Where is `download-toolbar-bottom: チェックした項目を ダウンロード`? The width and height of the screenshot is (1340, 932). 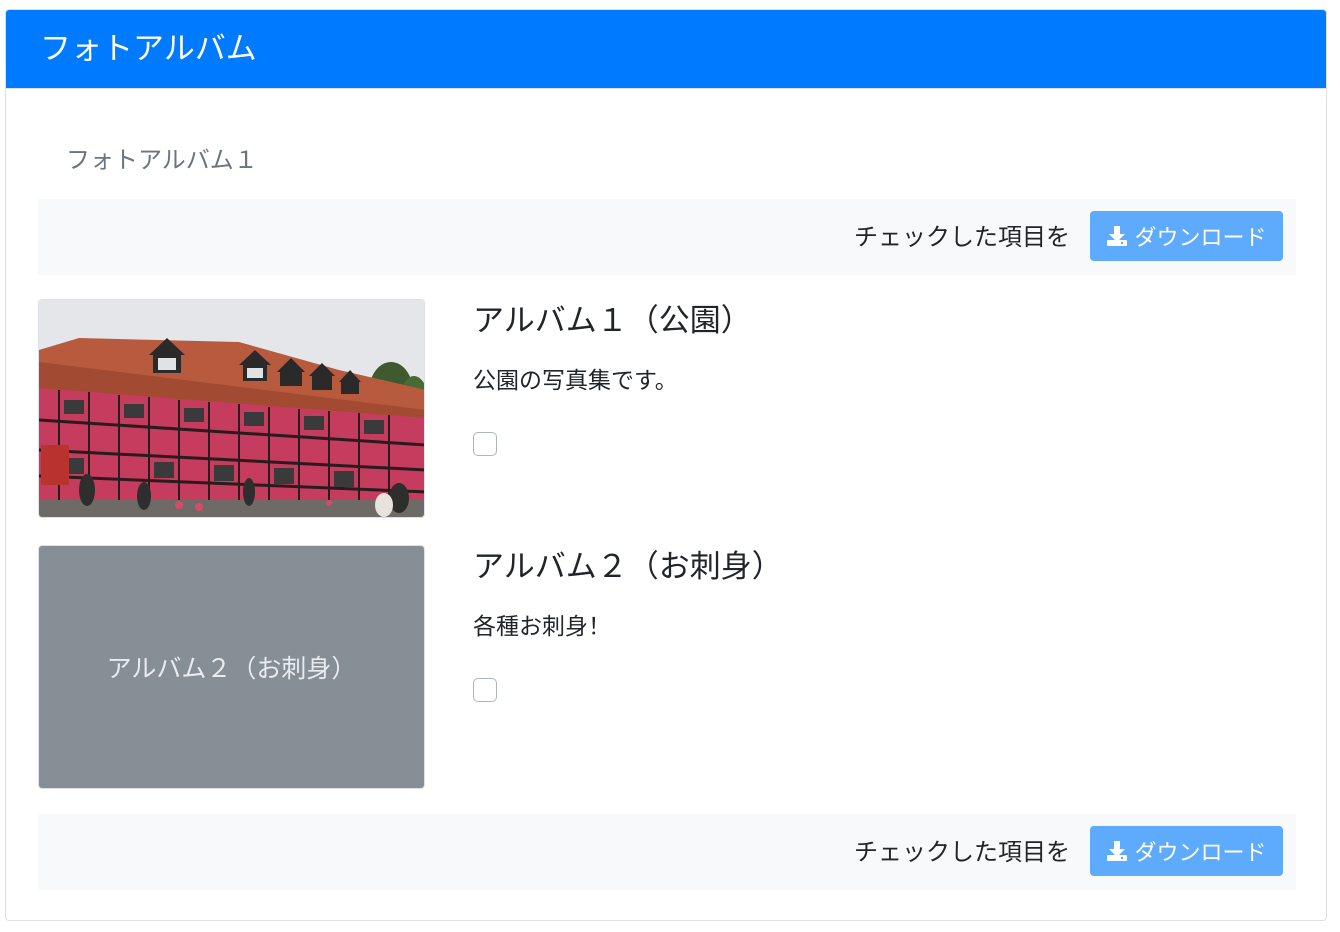 download-toolbar-bottom: チェックした項目を ダウンロード is located at coordinates (667, 852).